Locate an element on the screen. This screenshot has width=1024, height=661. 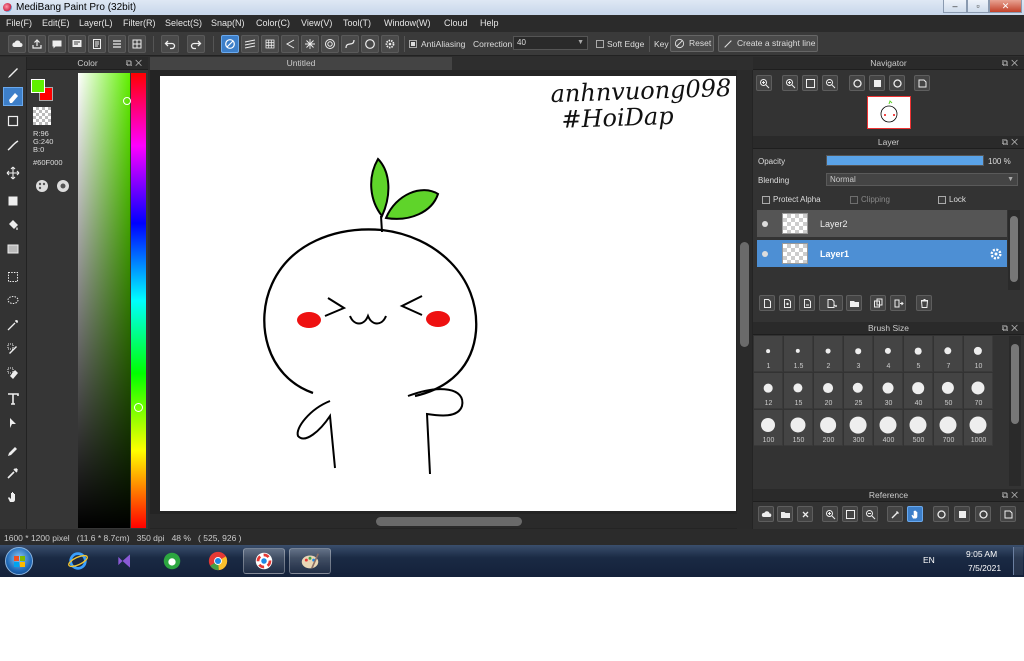
brush-size-scroll-thumb is located at coordinates (1015, 384).